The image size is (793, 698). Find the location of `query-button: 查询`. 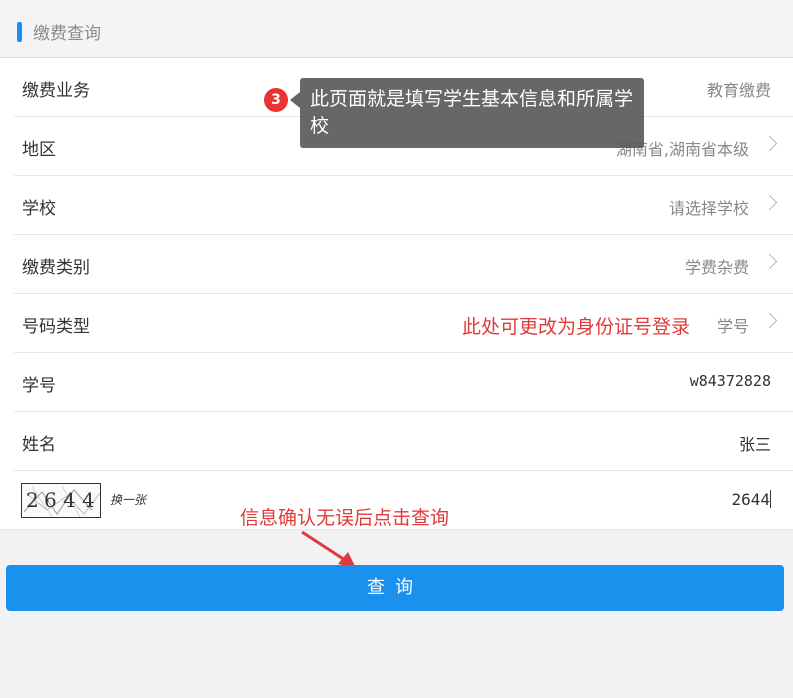

query-button: 查询 is located at coordinates (395, 588).